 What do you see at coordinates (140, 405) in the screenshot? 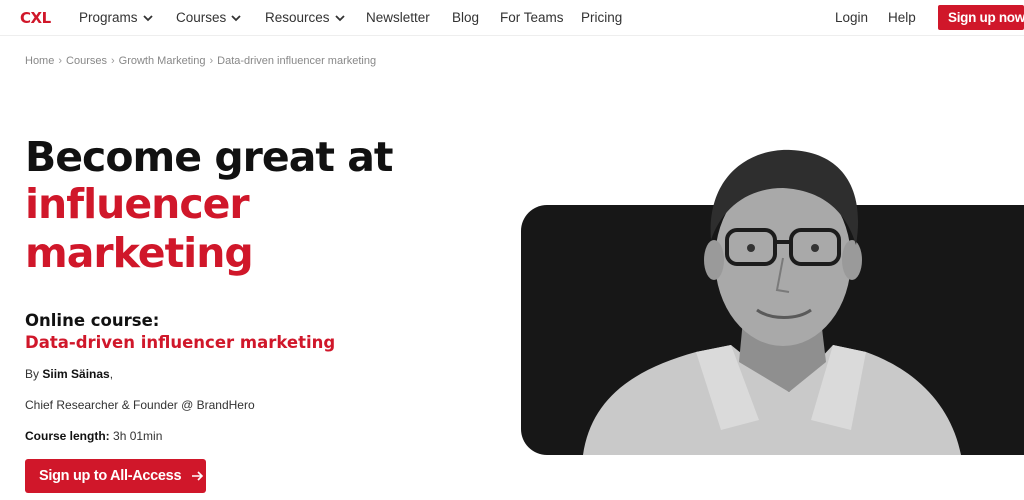
I see `author-role: Chief Researcher & Founder @ BrandHero` at bounding box center [140, 405].